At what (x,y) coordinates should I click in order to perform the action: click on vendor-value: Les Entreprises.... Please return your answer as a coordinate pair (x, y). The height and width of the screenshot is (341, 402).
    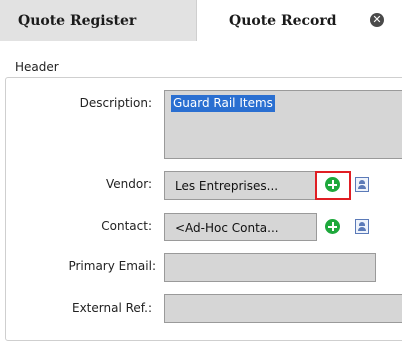
    Looking at the image, I should click on (227, 186).